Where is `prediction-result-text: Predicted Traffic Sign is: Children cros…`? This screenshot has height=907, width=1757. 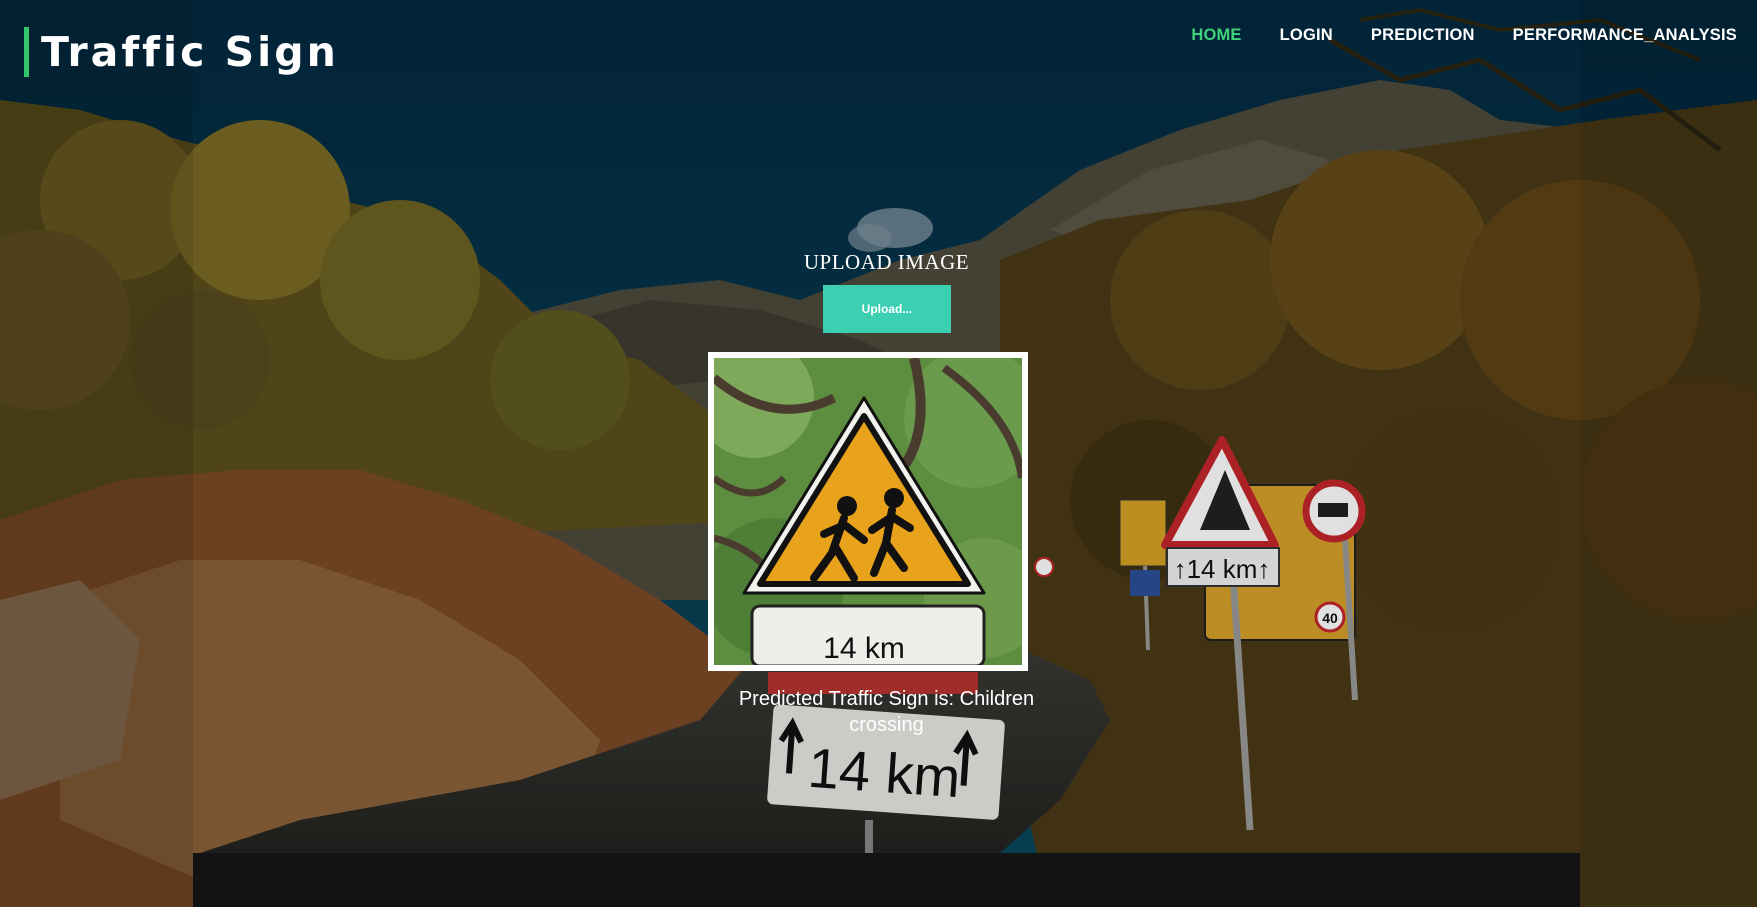
prediction-result-text: Predicted Traffic Sign is: Children cros… is located at coordinates (886, 712).